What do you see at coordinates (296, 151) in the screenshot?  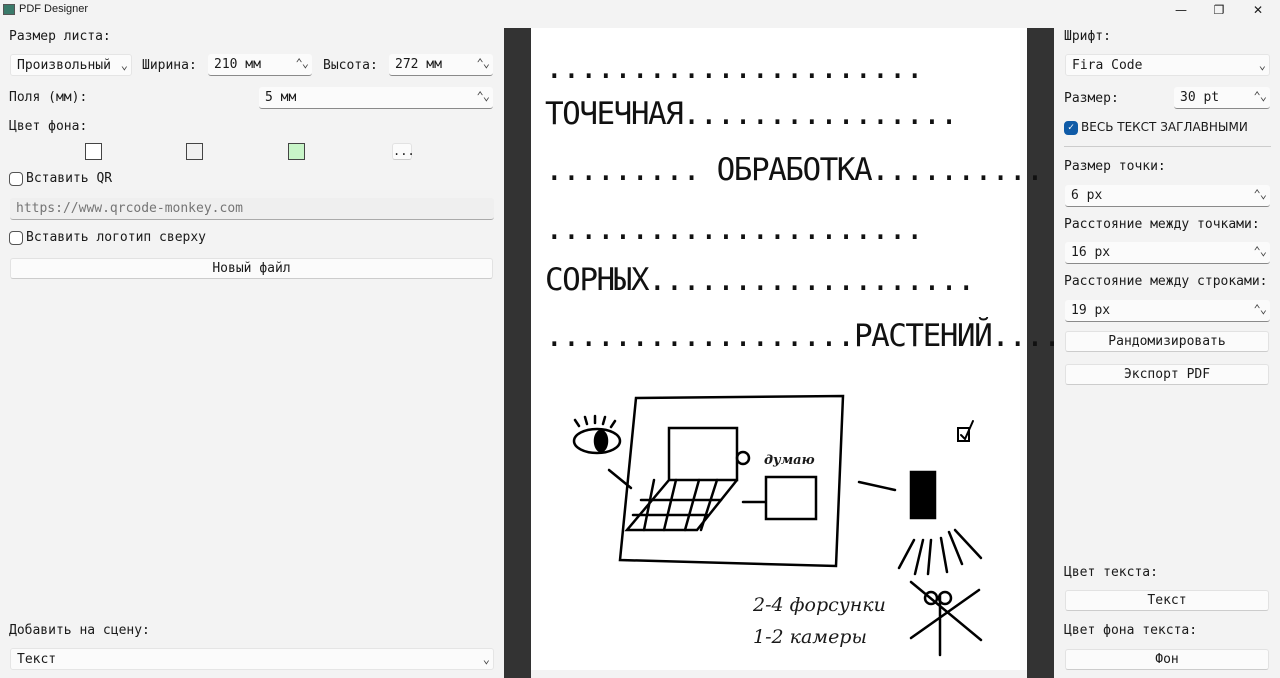 I see `bg-swatch-green` at bounding box center [296, 151].